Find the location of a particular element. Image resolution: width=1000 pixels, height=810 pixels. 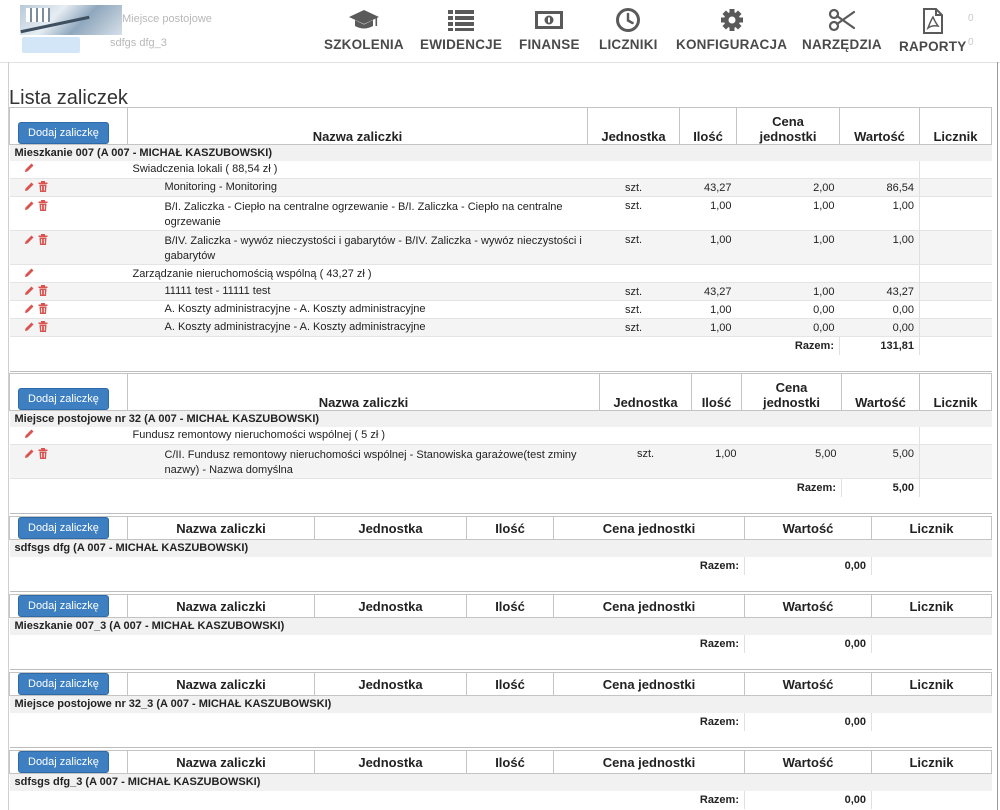

item-price: 0,00 is located at coordinates (788, 309).